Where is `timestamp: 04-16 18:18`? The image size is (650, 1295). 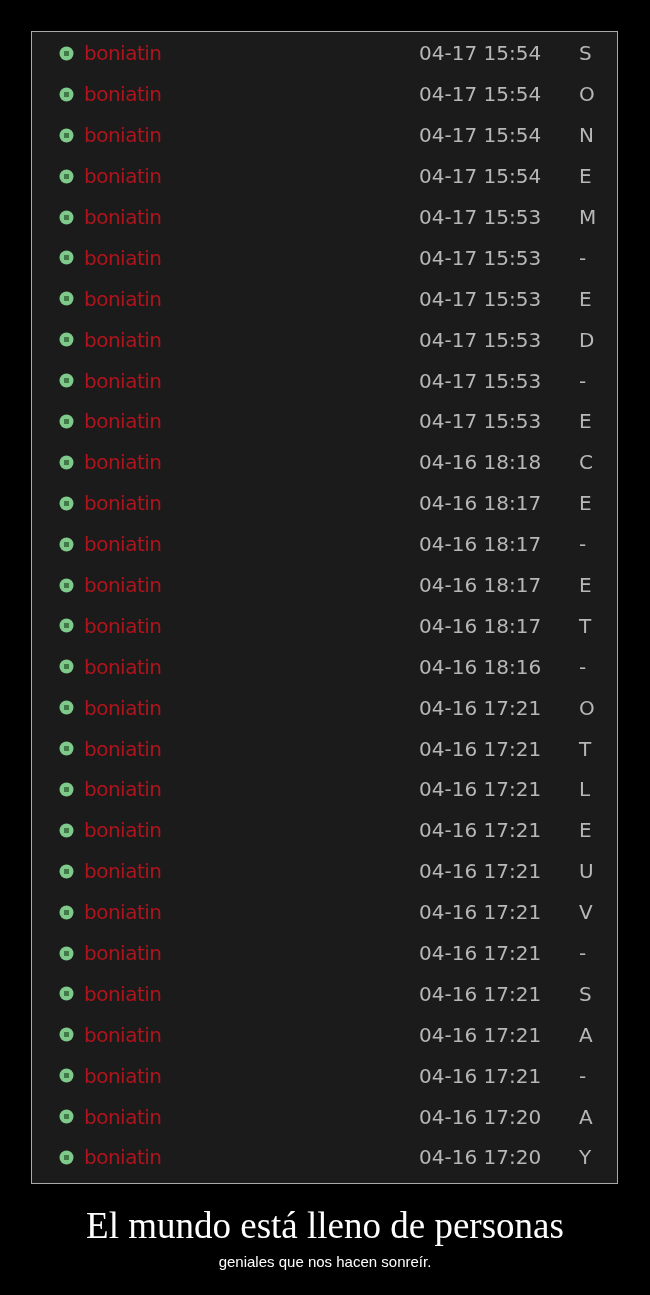
timestamp: 04-16 18:18 is located at coordinates (481, 462).